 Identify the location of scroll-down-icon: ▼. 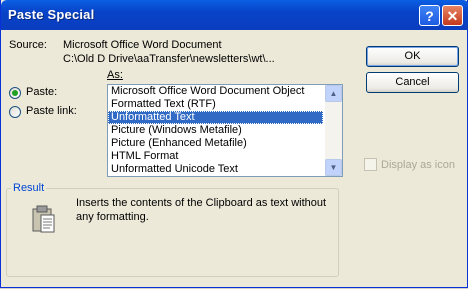
(333, 167).